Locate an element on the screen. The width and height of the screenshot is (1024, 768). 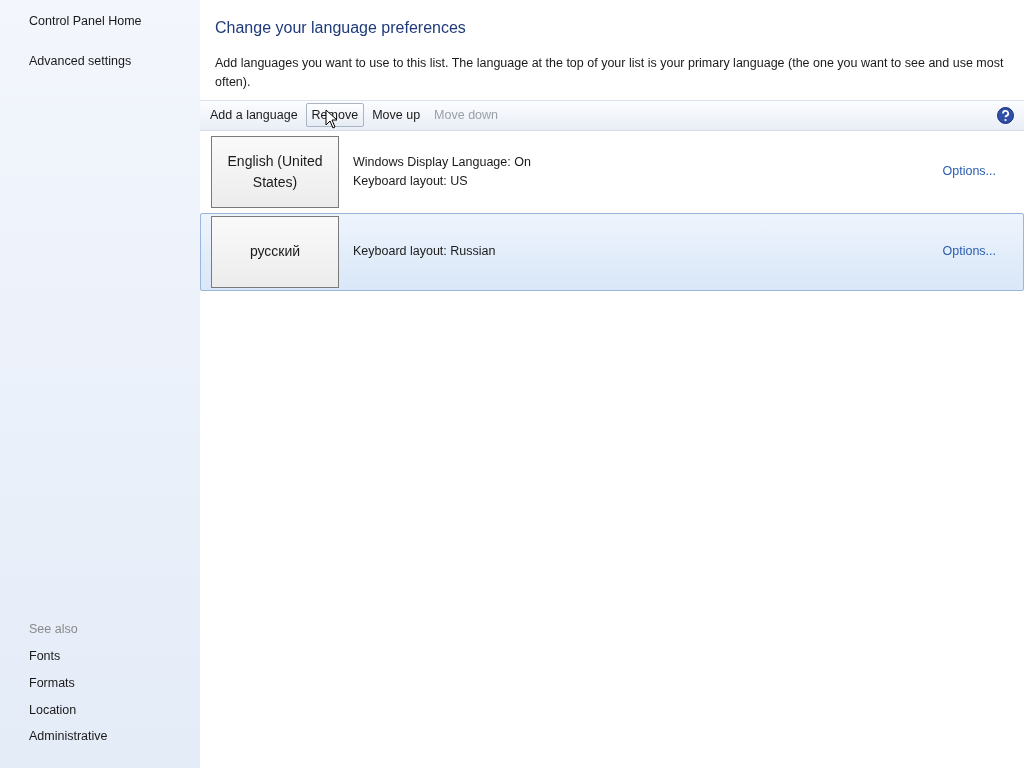
language-detail: Keyboard layout: Russian is located at coordinates (425, 252).